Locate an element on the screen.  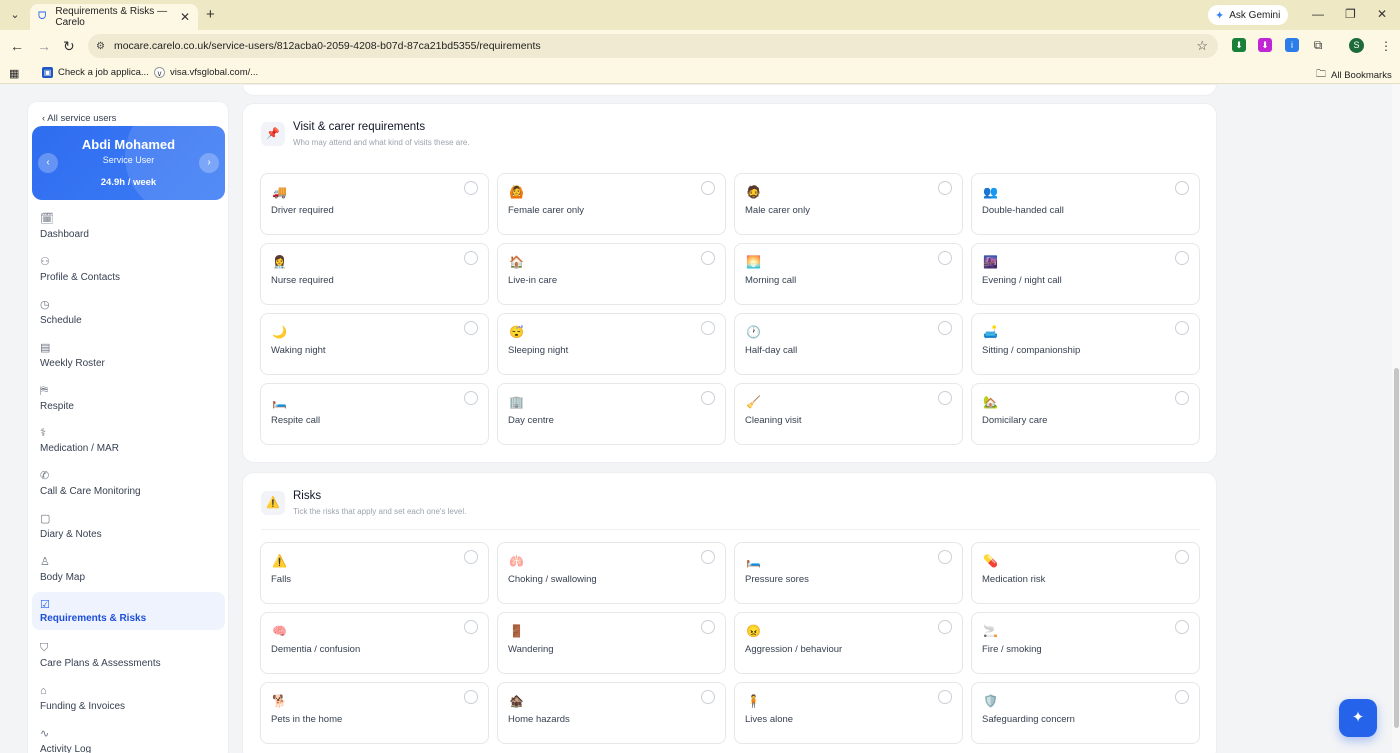
close-window-icon: ✕ is located at coordinates (1382, 14).